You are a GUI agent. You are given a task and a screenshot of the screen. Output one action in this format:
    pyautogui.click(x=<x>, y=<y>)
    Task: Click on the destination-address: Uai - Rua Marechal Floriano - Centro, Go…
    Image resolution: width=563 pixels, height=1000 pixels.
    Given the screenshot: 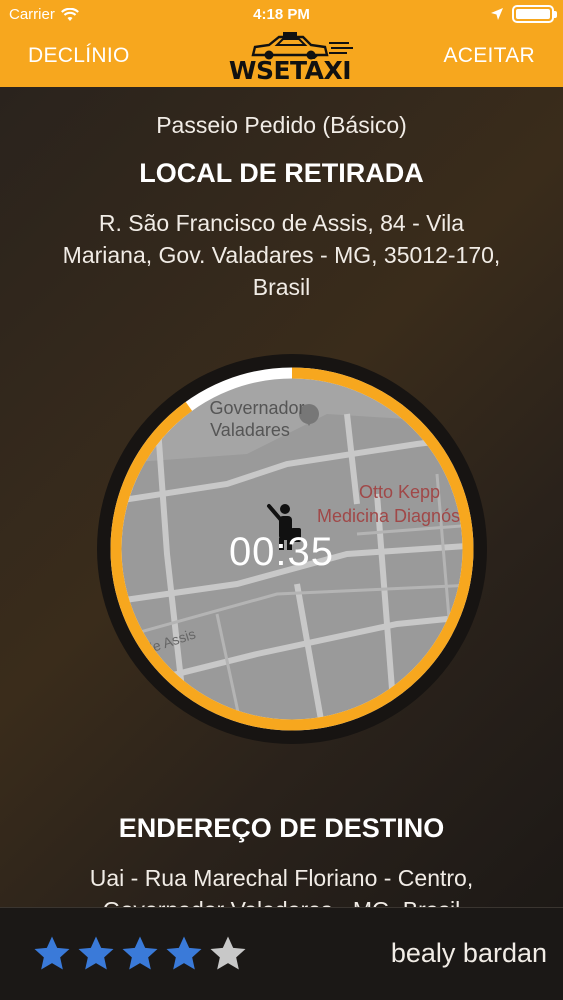 What is the action you would take?
    pyautogui.click(x=281, y=884)
    